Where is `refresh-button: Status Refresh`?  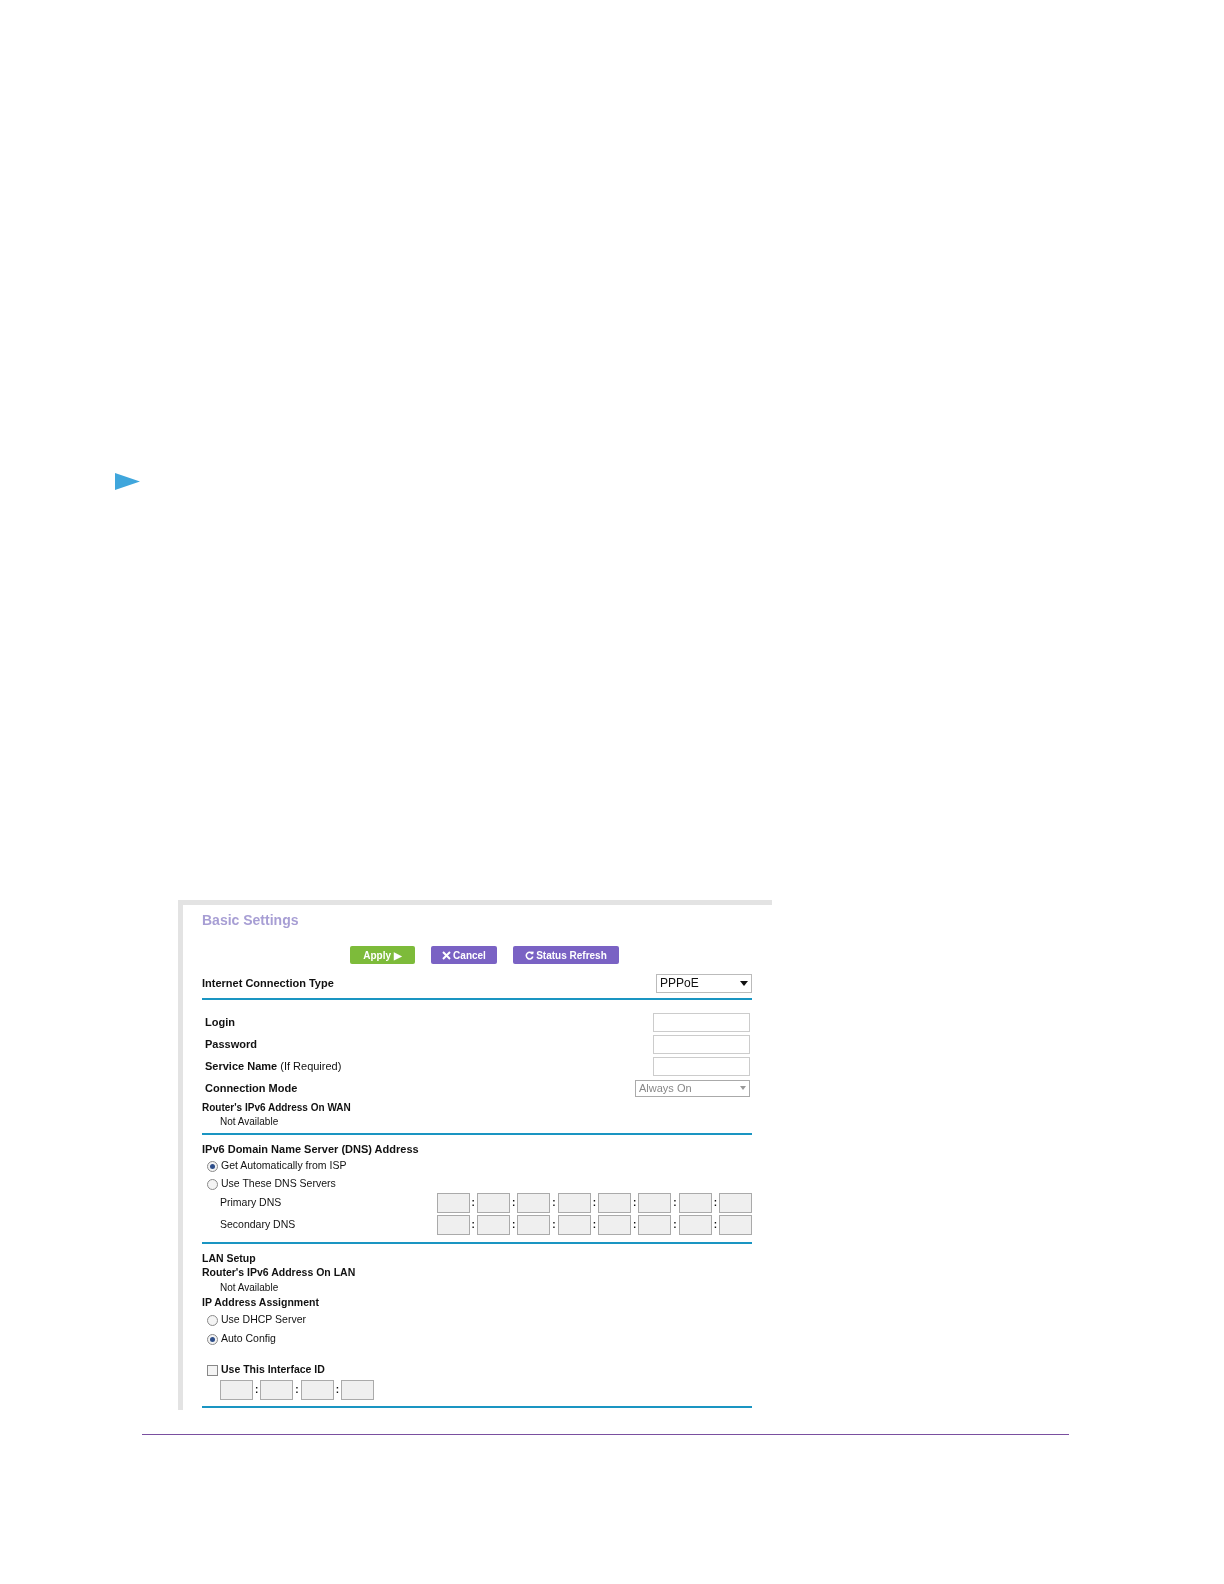 refresh-button: Status Refresh is located at coordinates (566, 955).